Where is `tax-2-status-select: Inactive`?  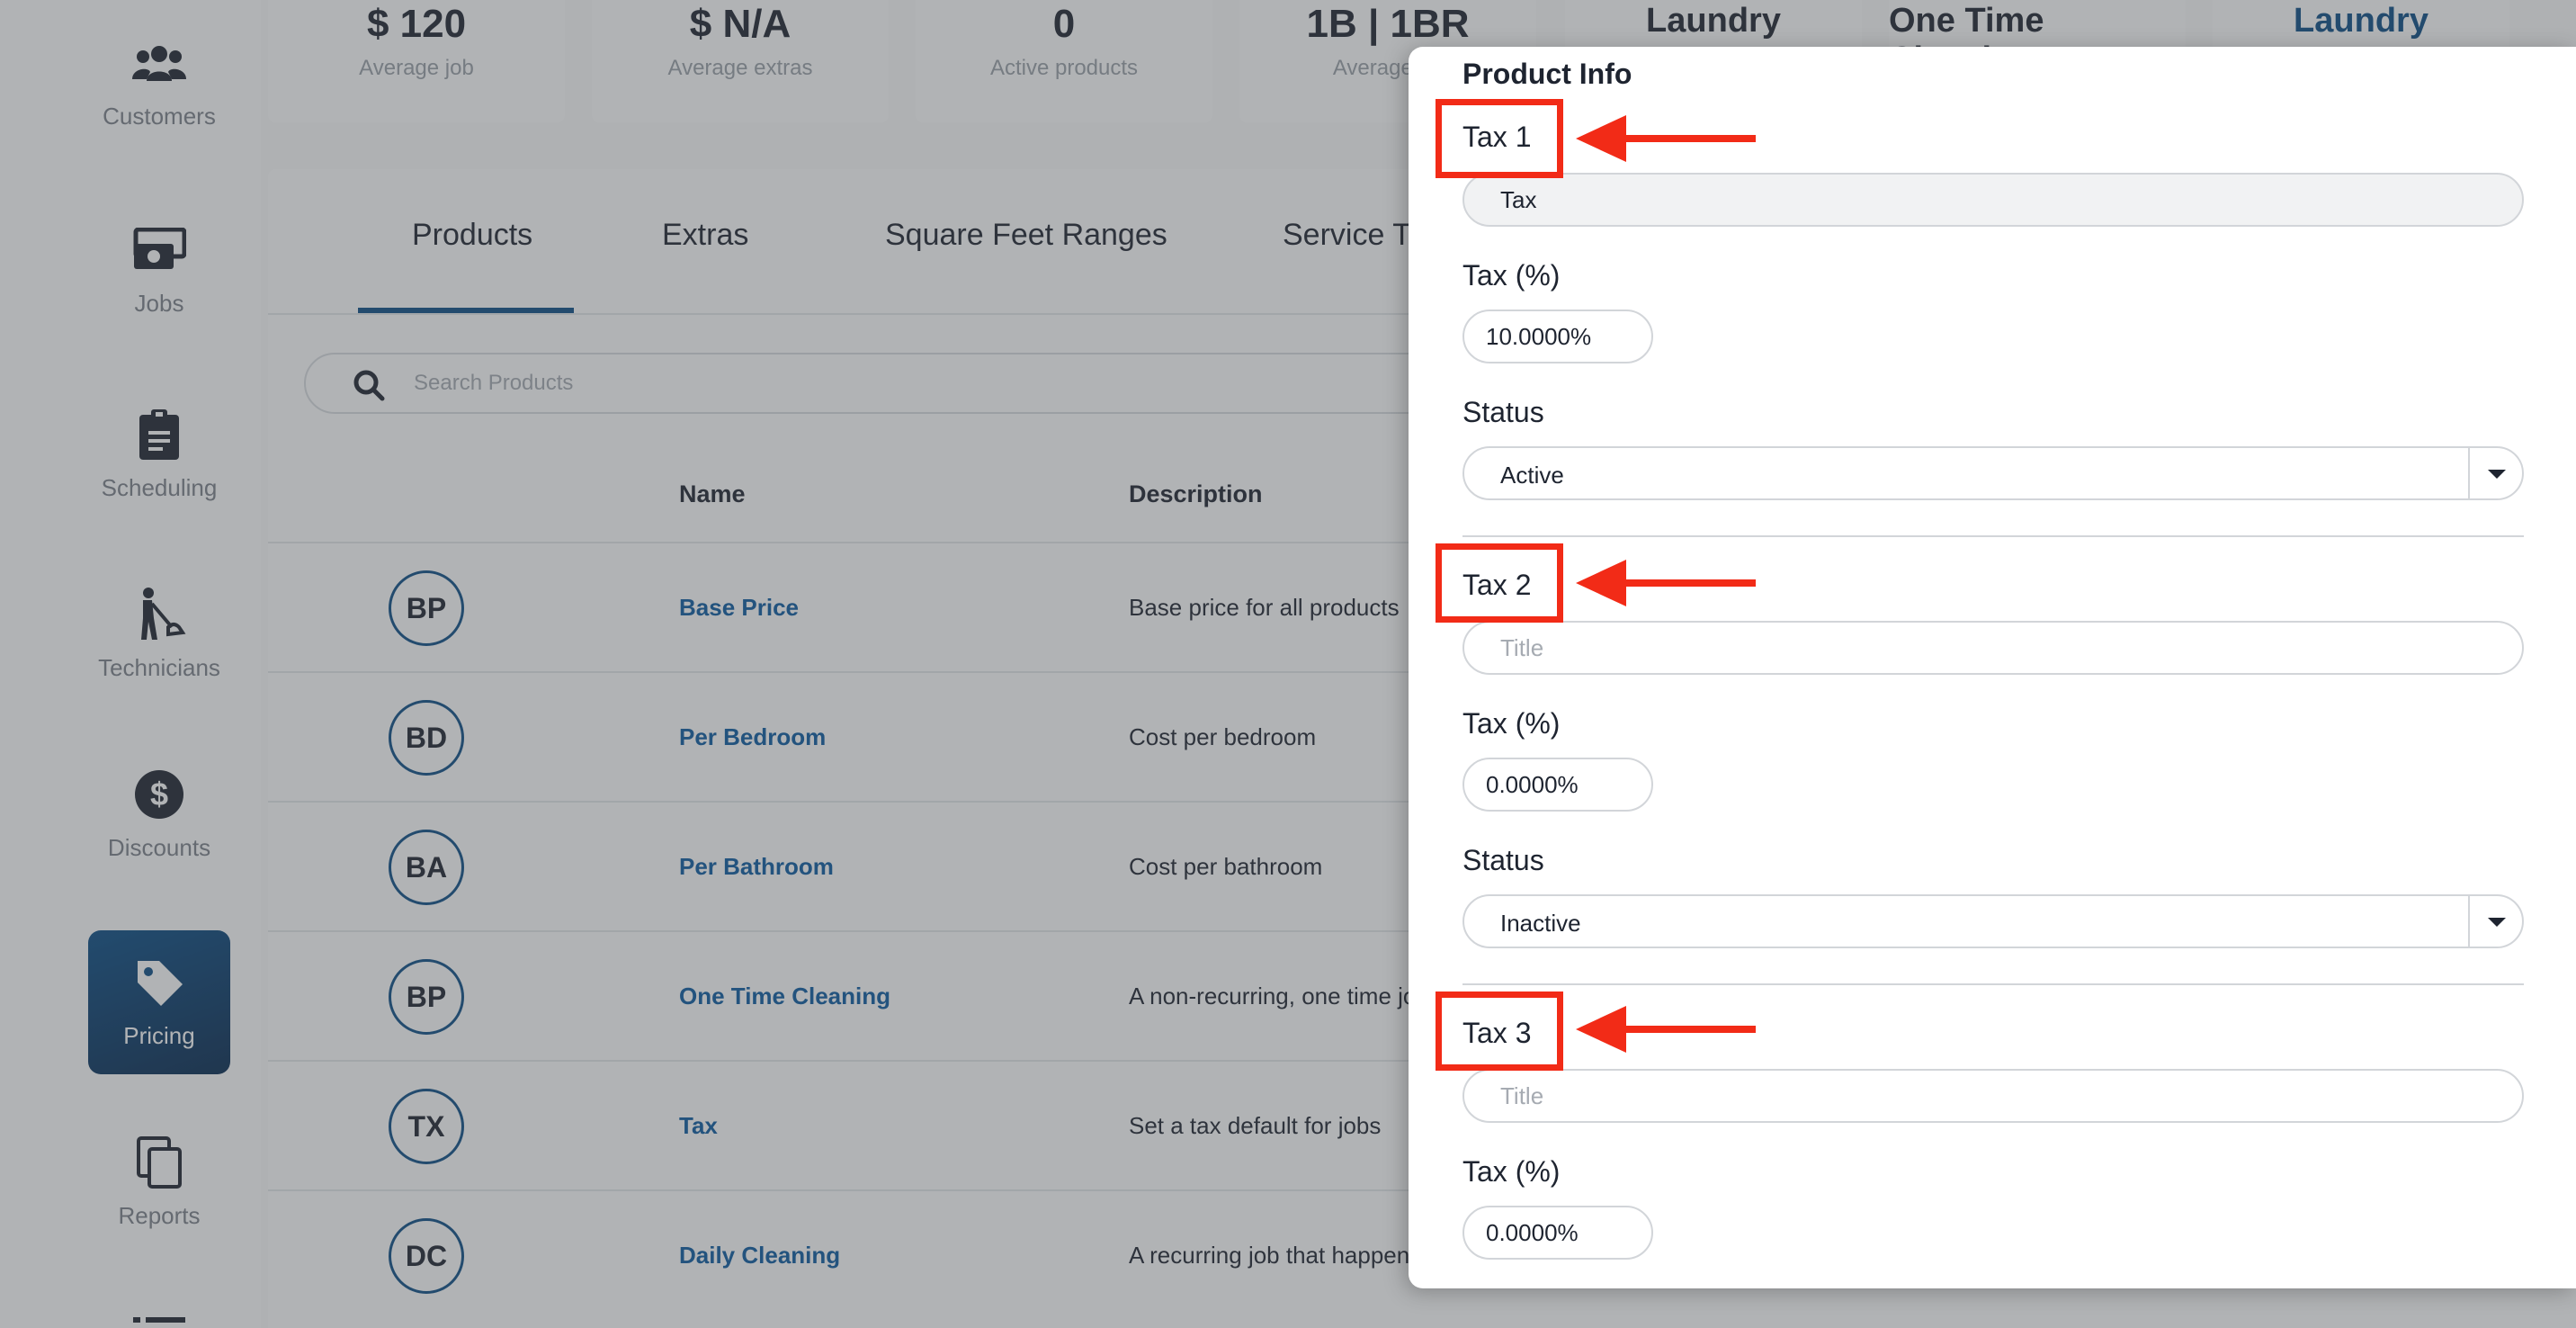 tax-2-status-select: Inactive is located at coordinates (1993, 921).